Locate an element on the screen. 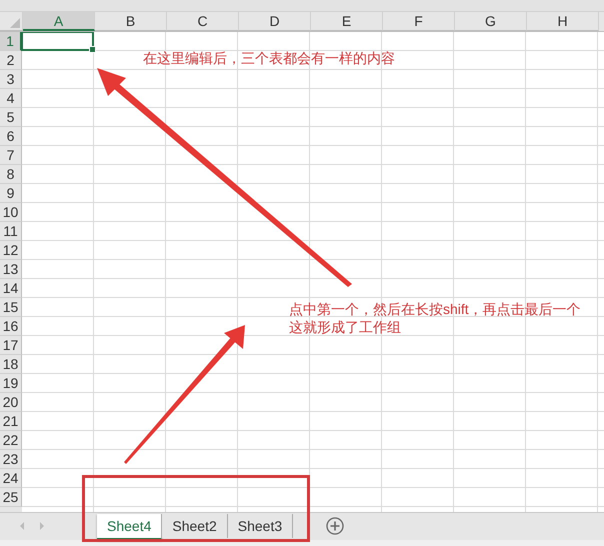 The width and height of the screenshot is (604, 546). row-header: 23 is located at coordinates (11, 459).